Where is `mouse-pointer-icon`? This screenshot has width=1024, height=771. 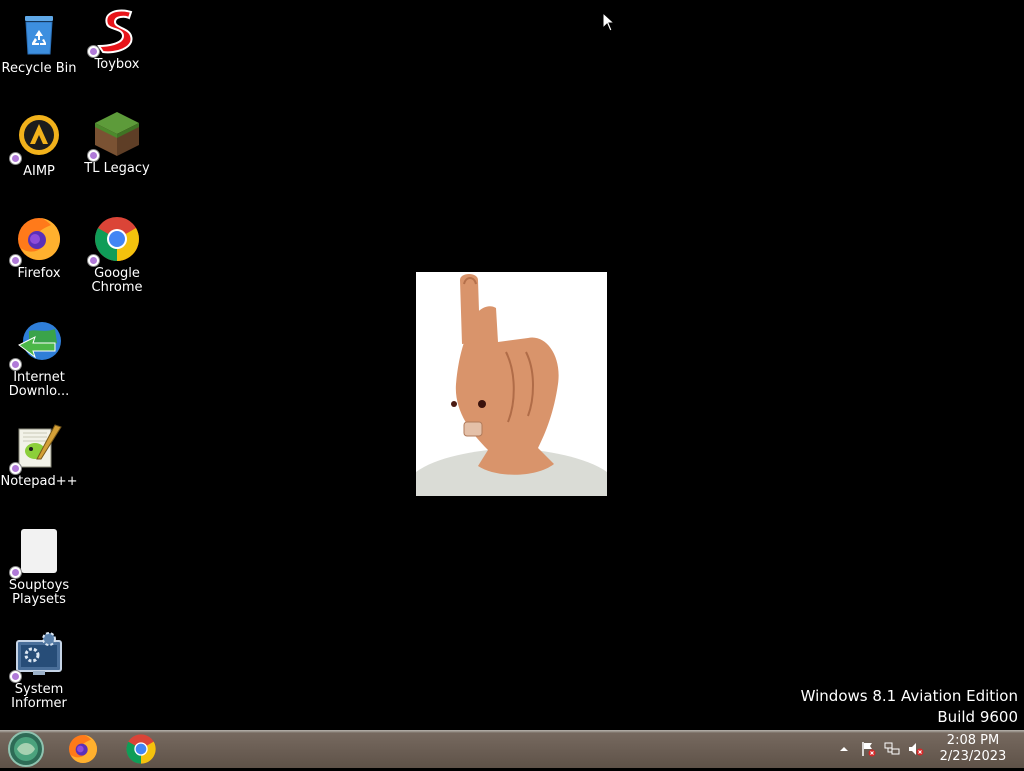 mouse-pointer-icon is located at coordinates (609, 21).